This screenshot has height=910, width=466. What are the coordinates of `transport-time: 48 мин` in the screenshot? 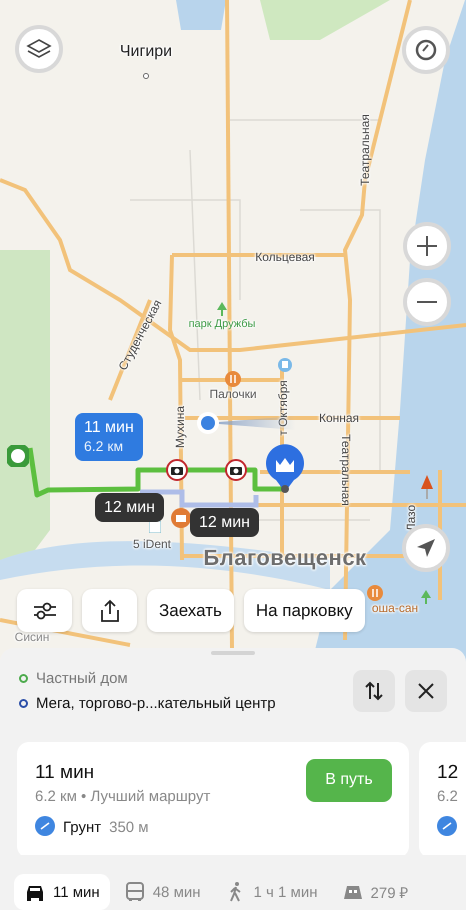 It's located at (176, 892).